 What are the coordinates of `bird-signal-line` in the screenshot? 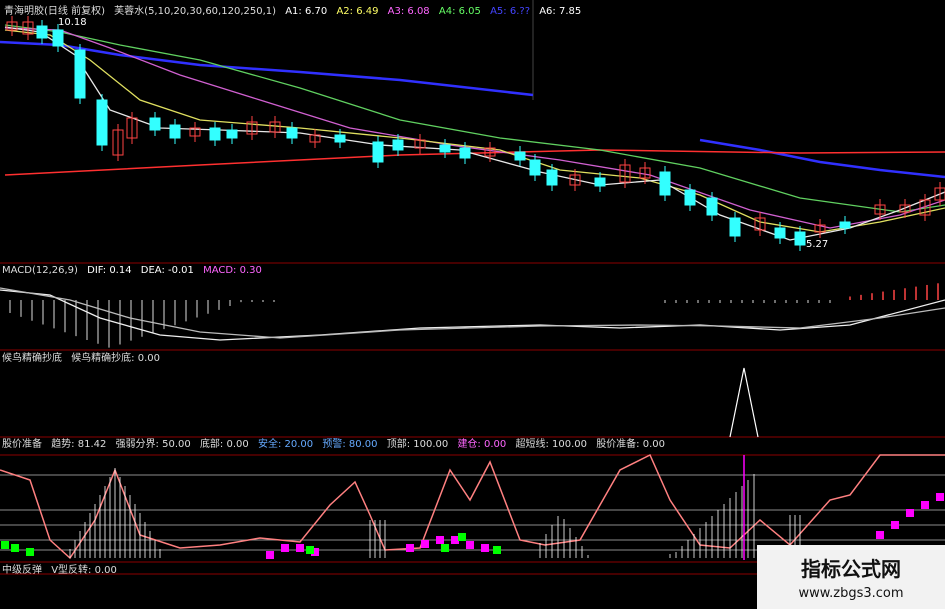 It's located at (744, 402).